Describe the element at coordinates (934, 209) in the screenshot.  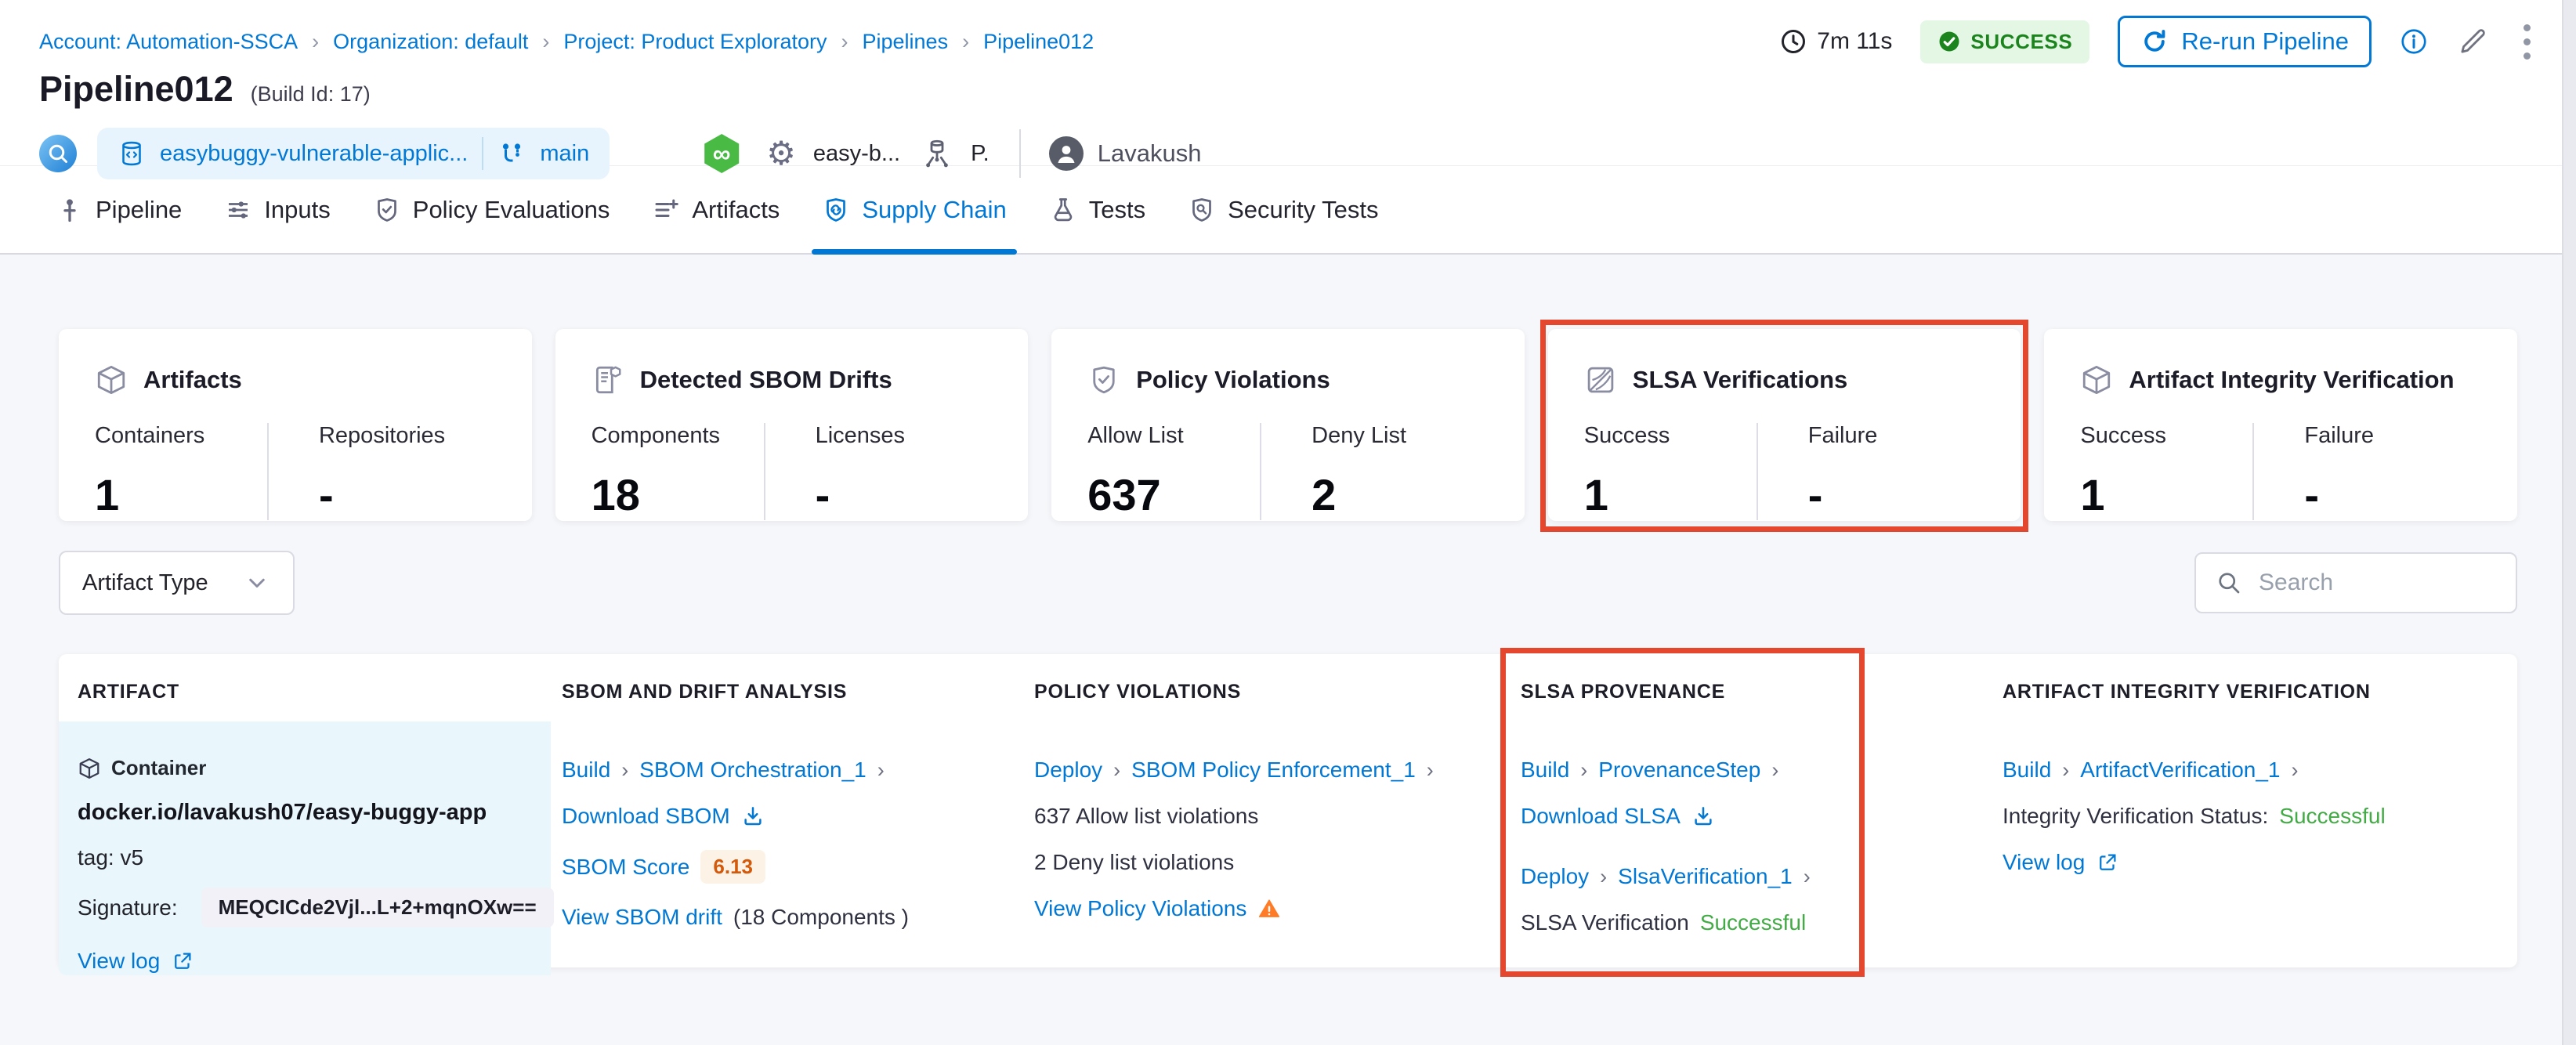
I see `tab-label: Supply Chain` at that location.